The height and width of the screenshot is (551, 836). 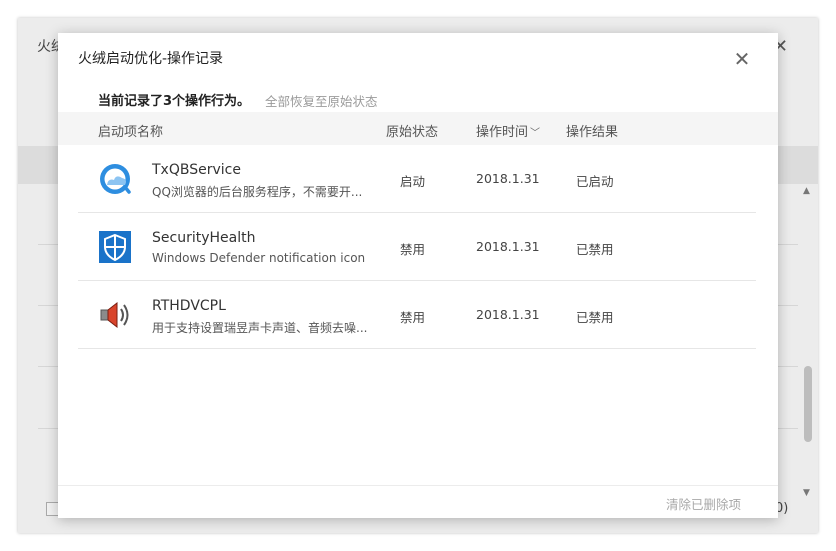 What do you see at coordinates (131, 132) in the screenshot?
I see `column-header-name: 启动项名称` at bounding box center [131, 132].